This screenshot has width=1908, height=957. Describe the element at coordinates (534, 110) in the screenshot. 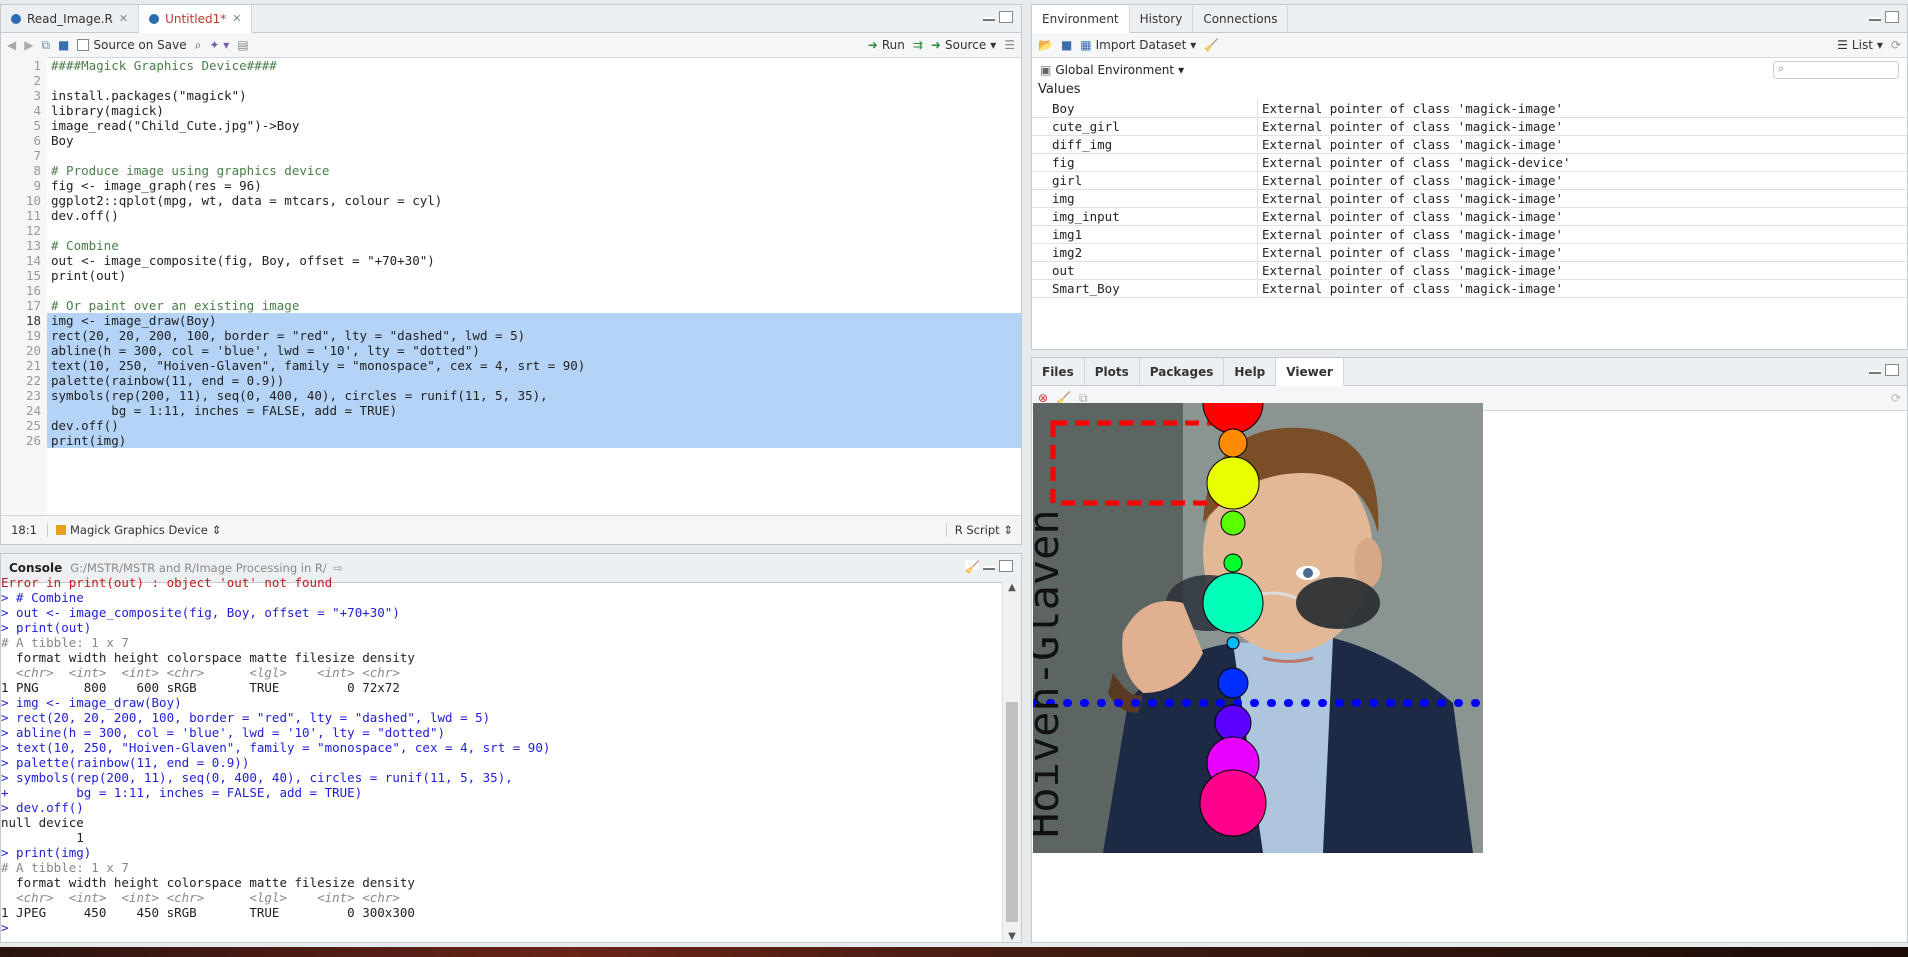

I see `code-line: library(magick)` at that location.